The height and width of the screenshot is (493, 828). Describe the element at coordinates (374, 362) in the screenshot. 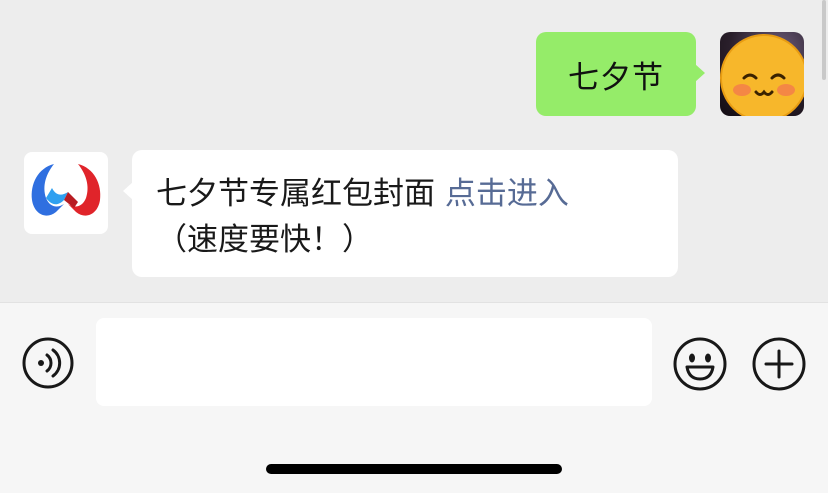

I see `message-input` at that location.